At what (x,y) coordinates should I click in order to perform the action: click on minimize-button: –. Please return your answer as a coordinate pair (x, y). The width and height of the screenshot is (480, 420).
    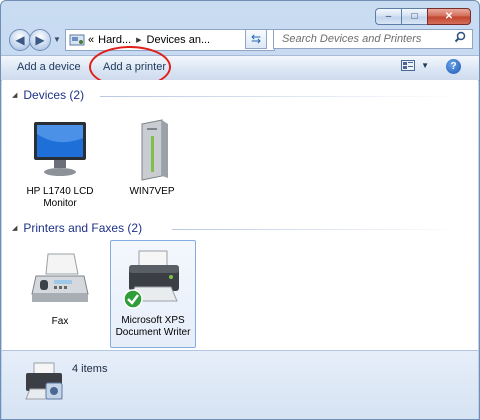
    Looking at the image, I should click on (388, 16).